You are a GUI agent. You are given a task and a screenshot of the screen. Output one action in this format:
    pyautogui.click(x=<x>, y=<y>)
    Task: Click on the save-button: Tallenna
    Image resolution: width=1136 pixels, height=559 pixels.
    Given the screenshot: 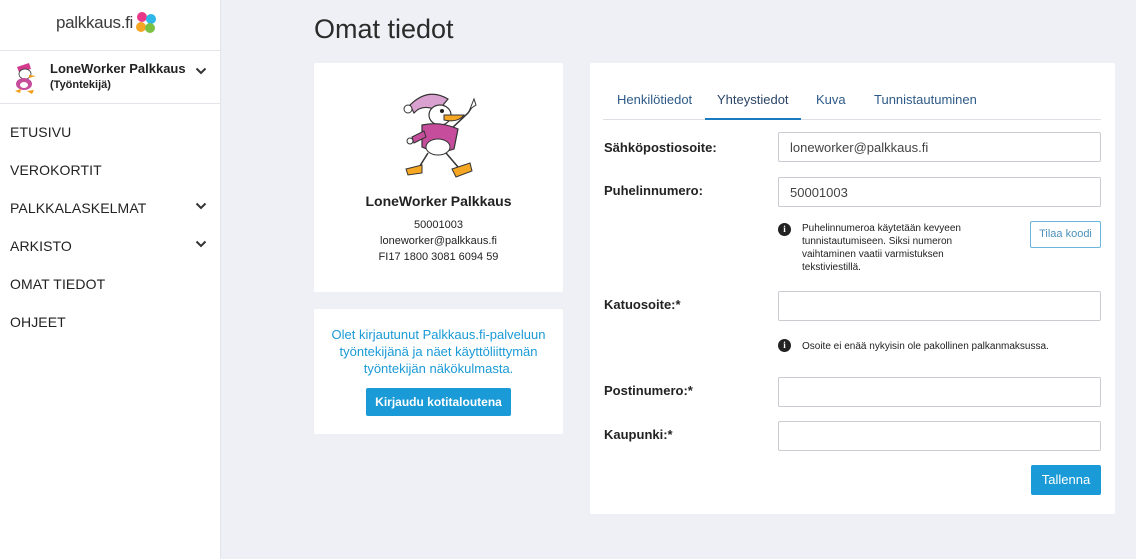 What is the action you would take?
    pyautogui.click(x=1066, y=480)
    